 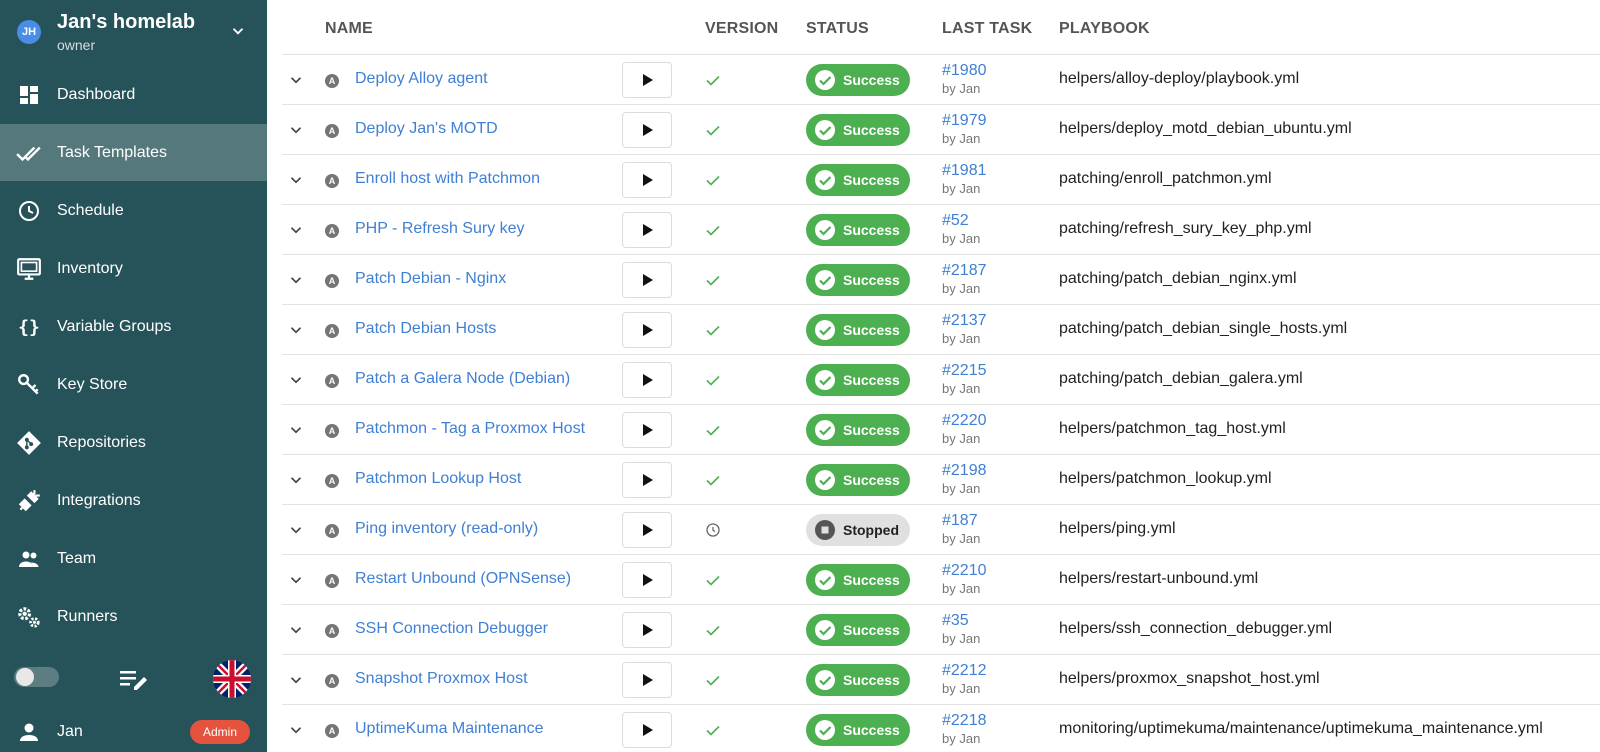 I want to click on column-status: STATUS, so click(x=837, y=29).